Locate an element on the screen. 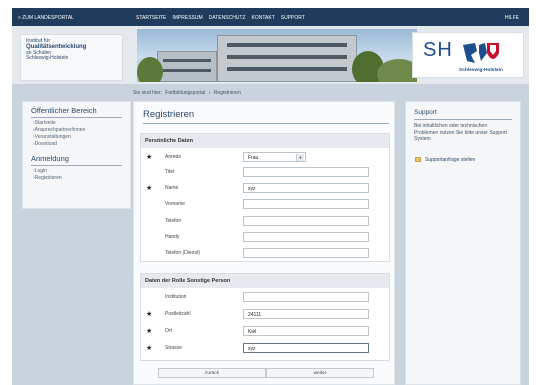 The width and height of the screenshot is (537, 385). breadcrumb-current: Registrieren is located at coordinates (227, 93).